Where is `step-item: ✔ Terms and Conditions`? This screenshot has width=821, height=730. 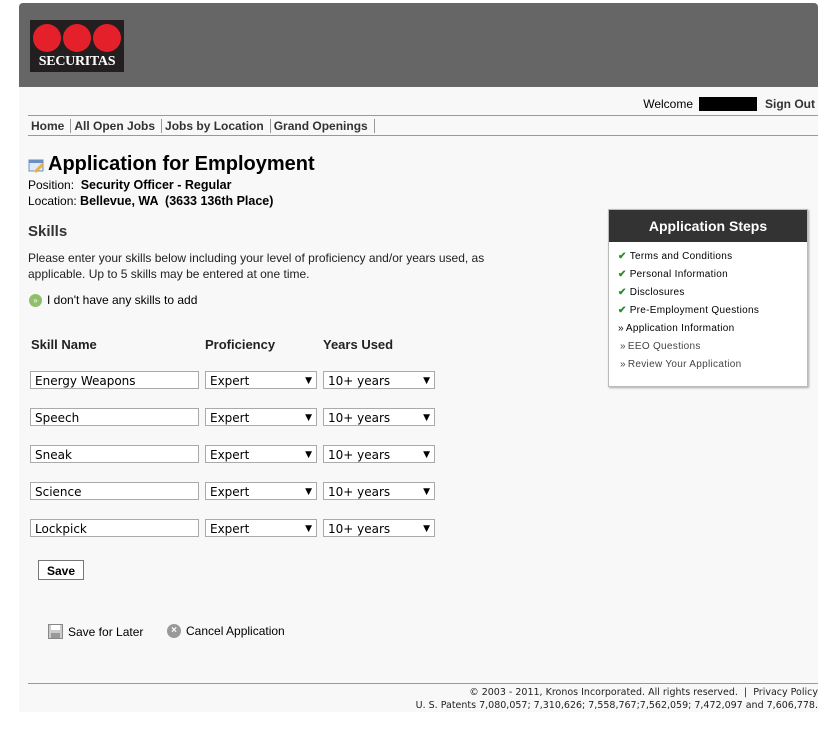 step-item: ✔ Terms and Conditions is located at coordinates (712, 259).